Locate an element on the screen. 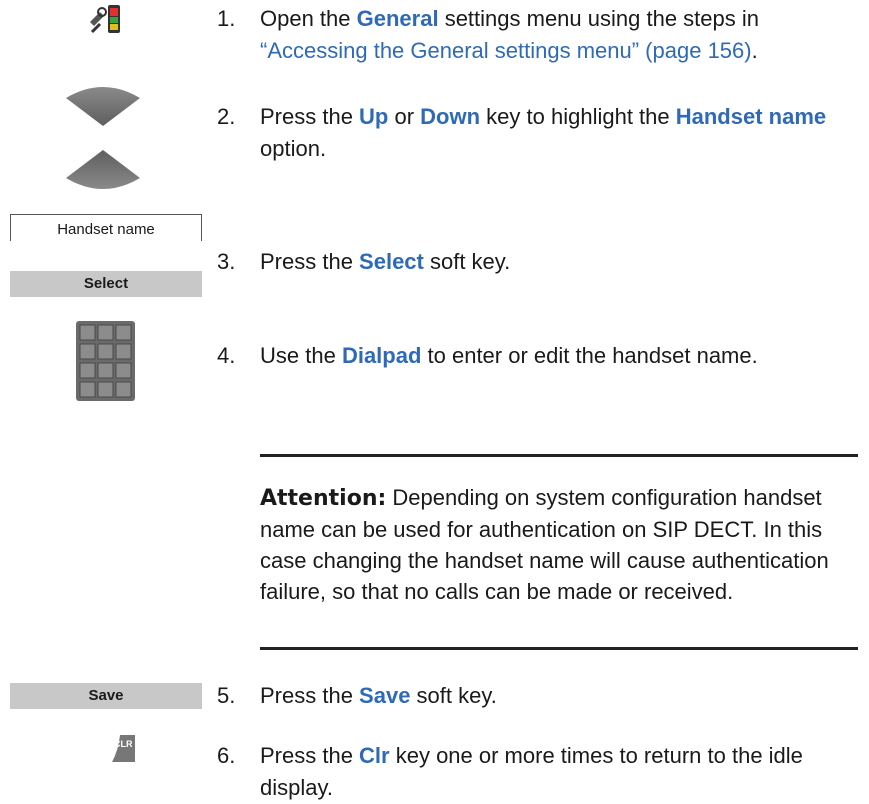 This screenshot has height=804, width=869. dialpad-icon is located at coordinates (105, 361).